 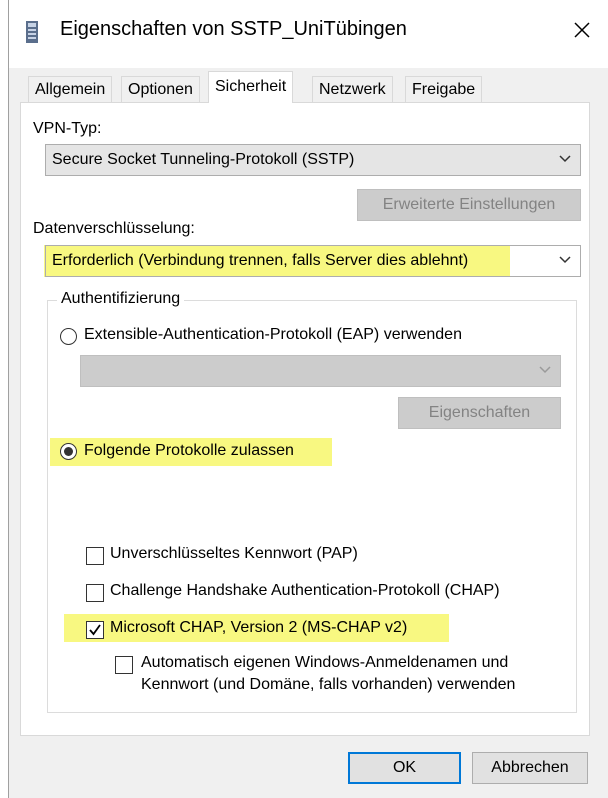 I want to click on chap-checkbox, so click(x=95, y=593).